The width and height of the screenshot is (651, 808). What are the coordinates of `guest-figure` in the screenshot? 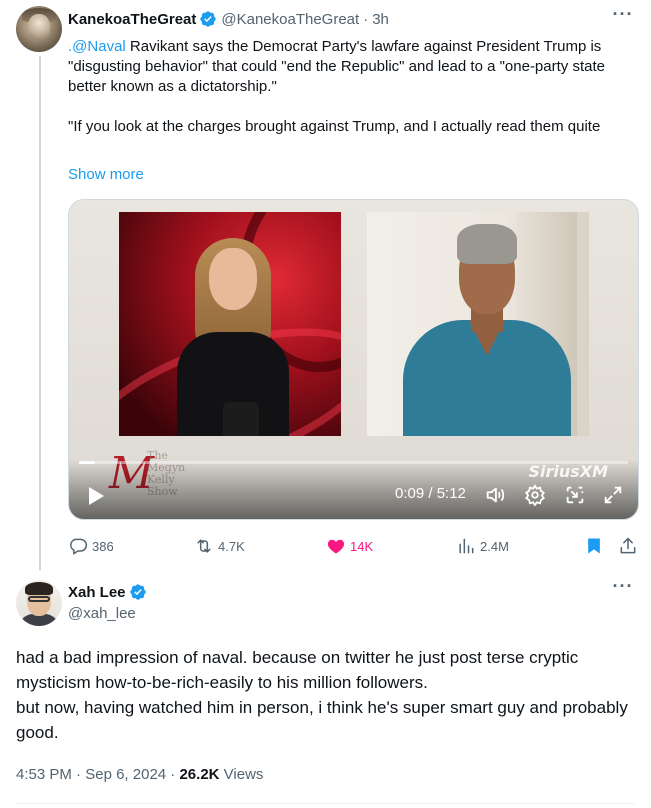 It's located at (487, 328).